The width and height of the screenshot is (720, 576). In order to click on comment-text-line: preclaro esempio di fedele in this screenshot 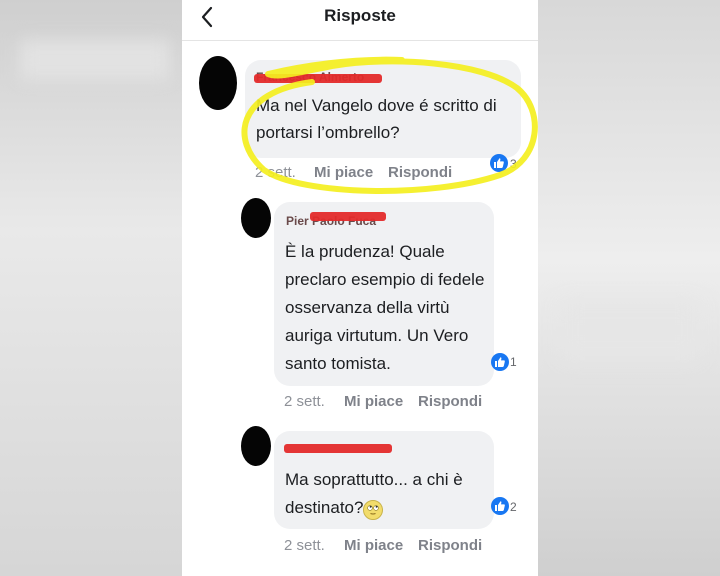, I will do `click(385, 279)`.